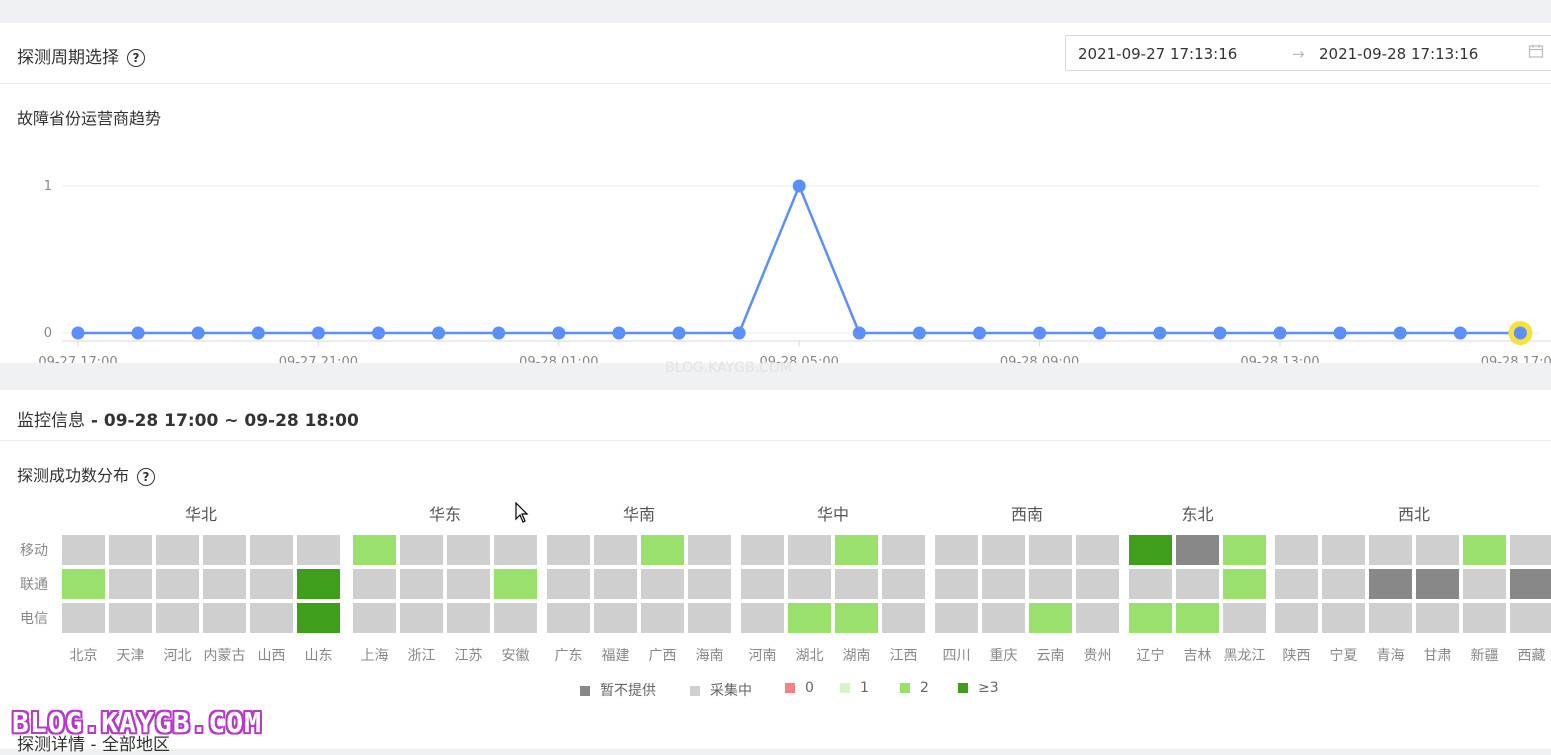  I want to click on legend-item: 2, so click(914, 688).